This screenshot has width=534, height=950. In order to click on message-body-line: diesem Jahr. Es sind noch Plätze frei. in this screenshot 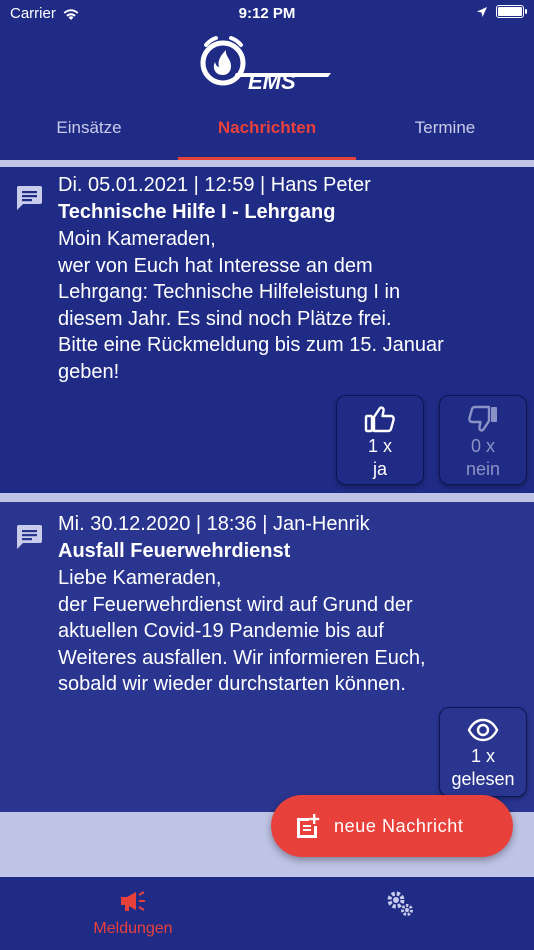, I will do `click(225, 318)`.